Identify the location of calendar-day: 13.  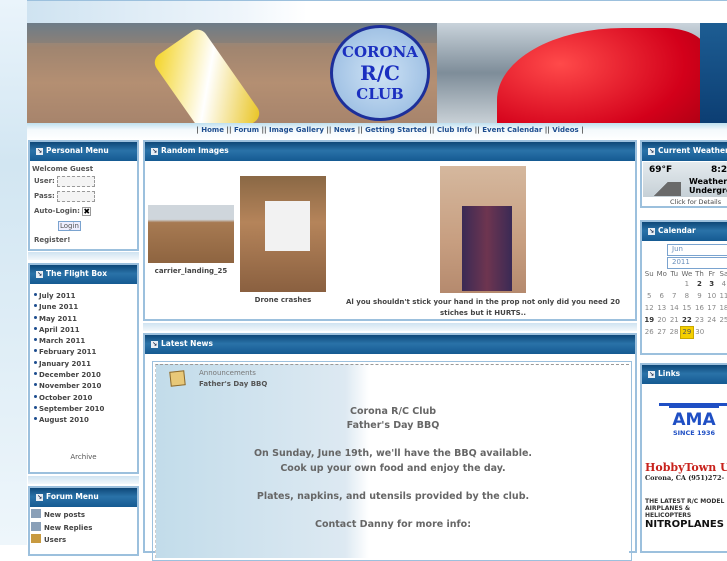
(661, 308).